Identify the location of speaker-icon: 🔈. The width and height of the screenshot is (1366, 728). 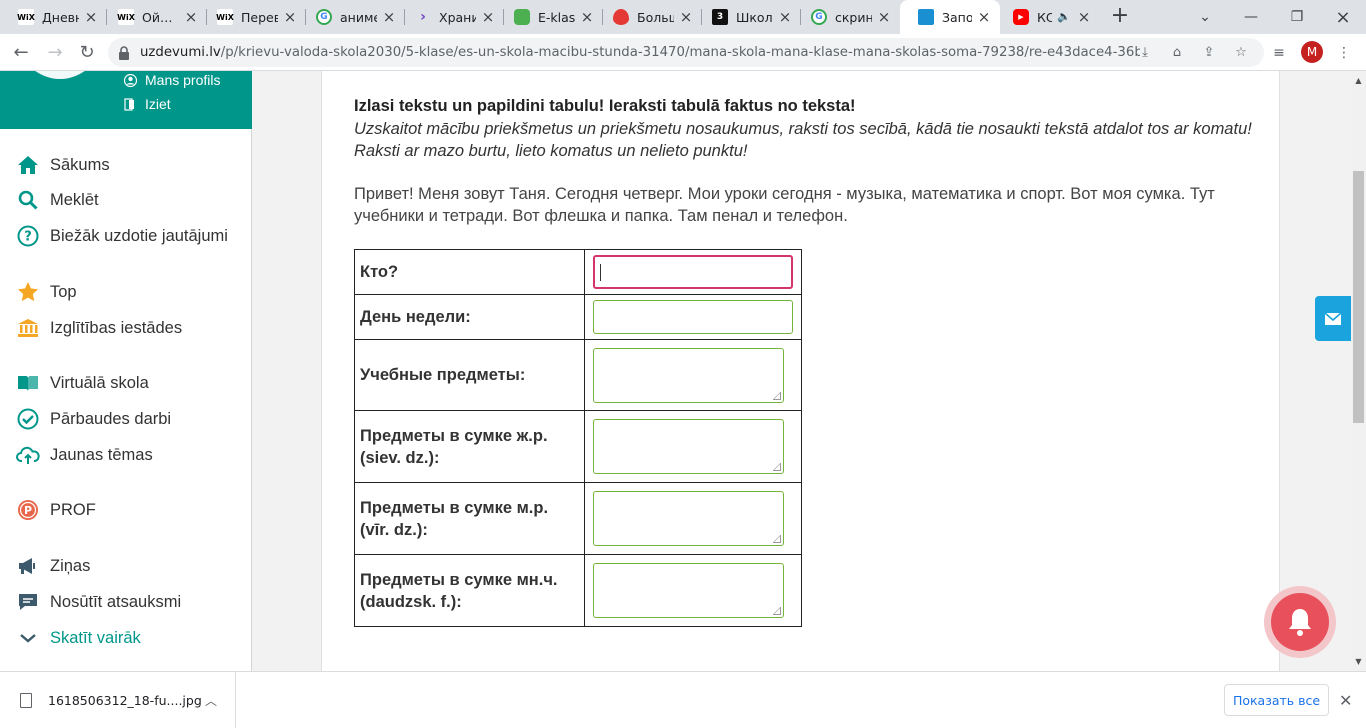
(1064, 17).